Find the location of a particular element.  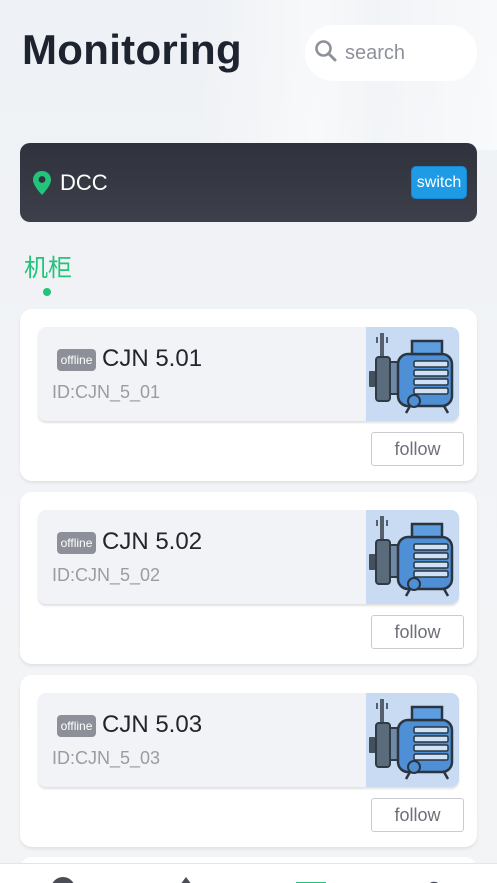

monitor-icon is located at coordinates (311, 880).